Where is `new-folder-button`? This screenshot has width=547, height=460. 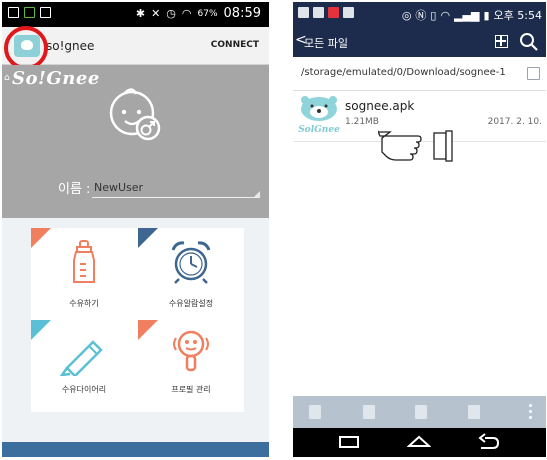 new-folder-button is located at coordinates (315, 412).